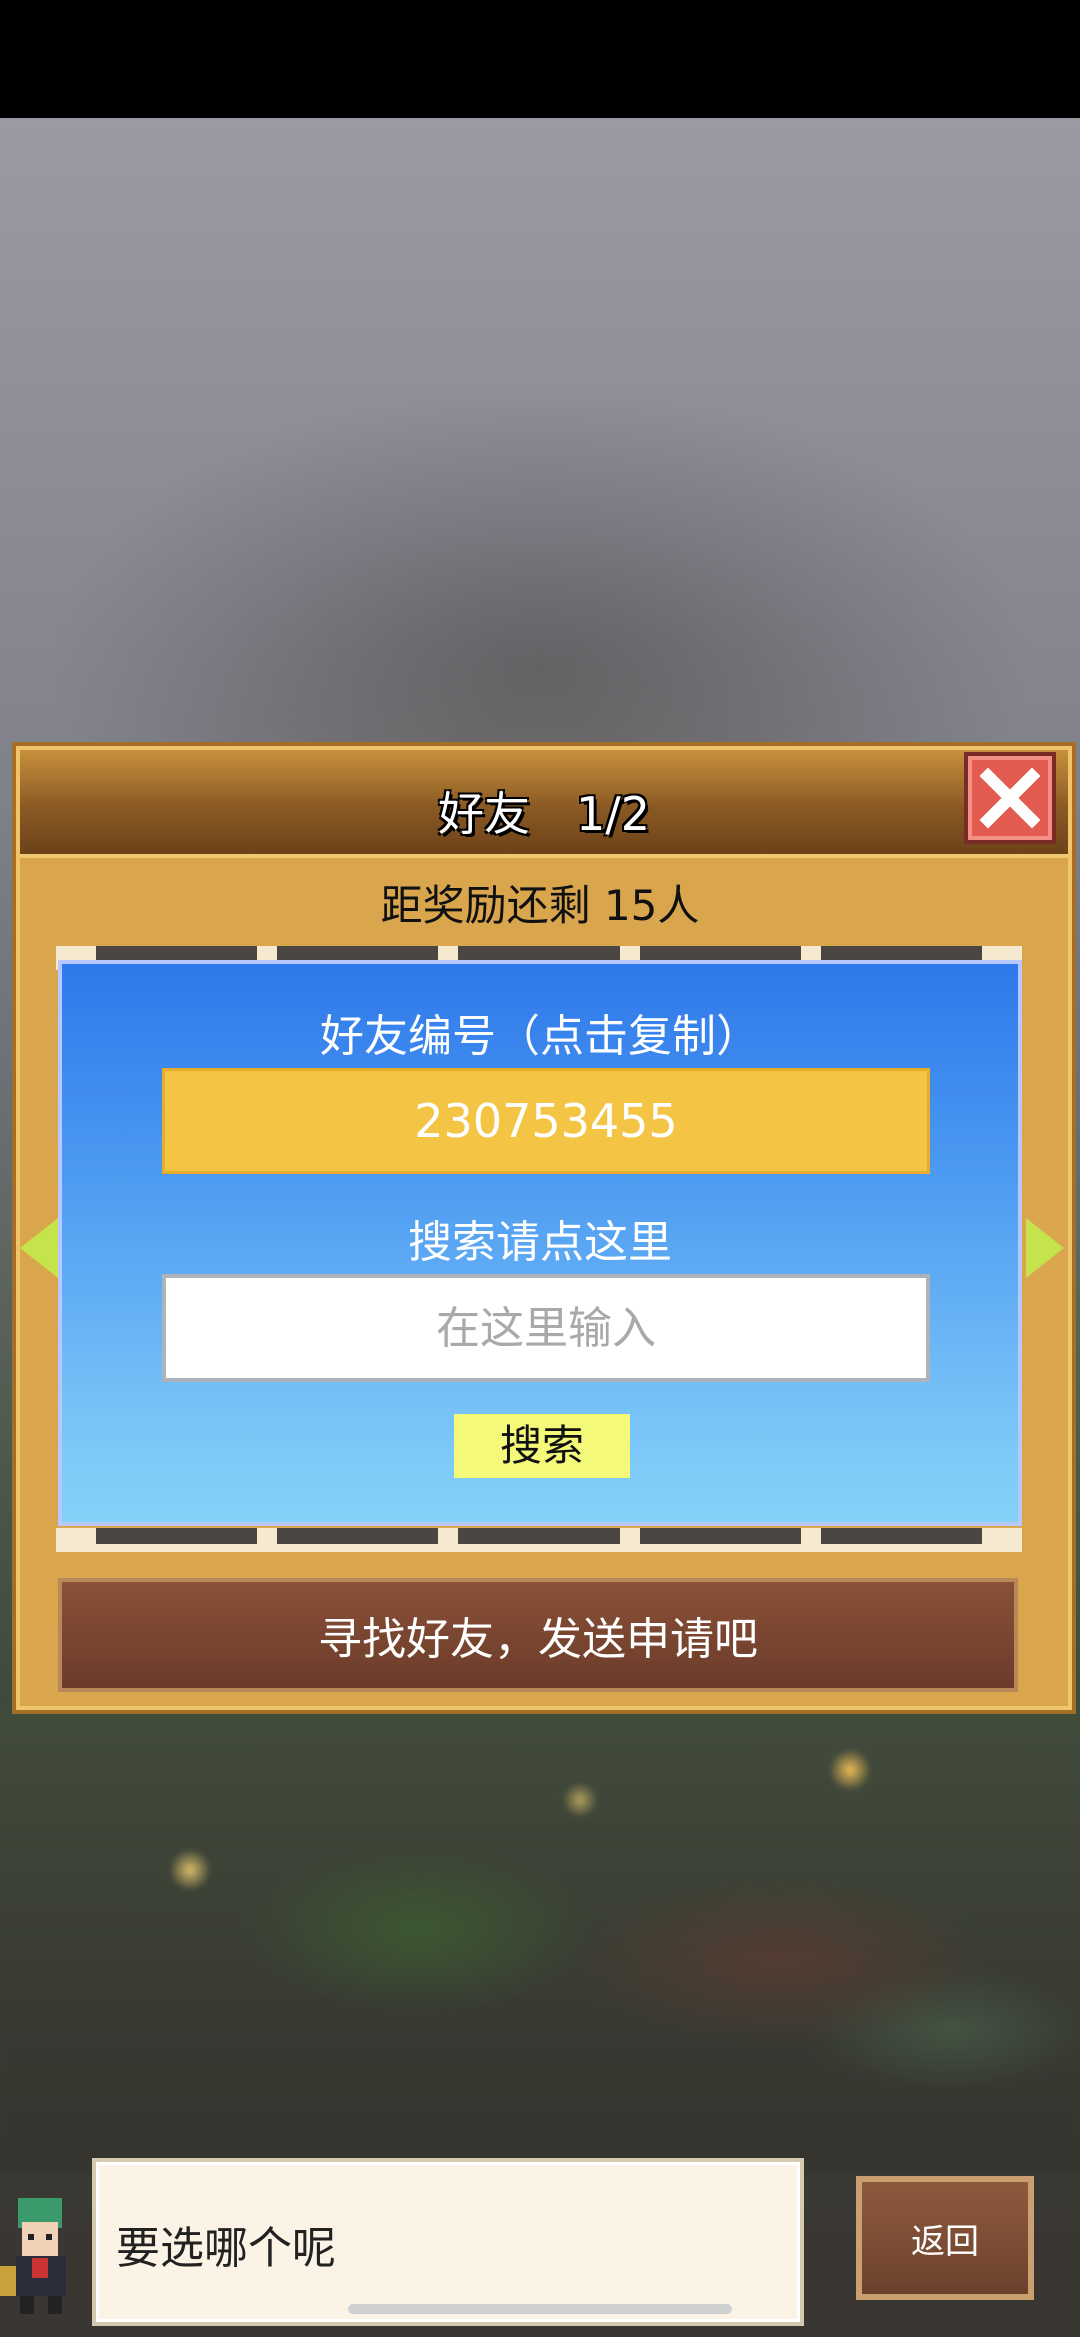  Describe the element at coordinates (540, 905) in the screenshot. I see `reward-remaining-text: 距奖励还剩 15人` at that location.